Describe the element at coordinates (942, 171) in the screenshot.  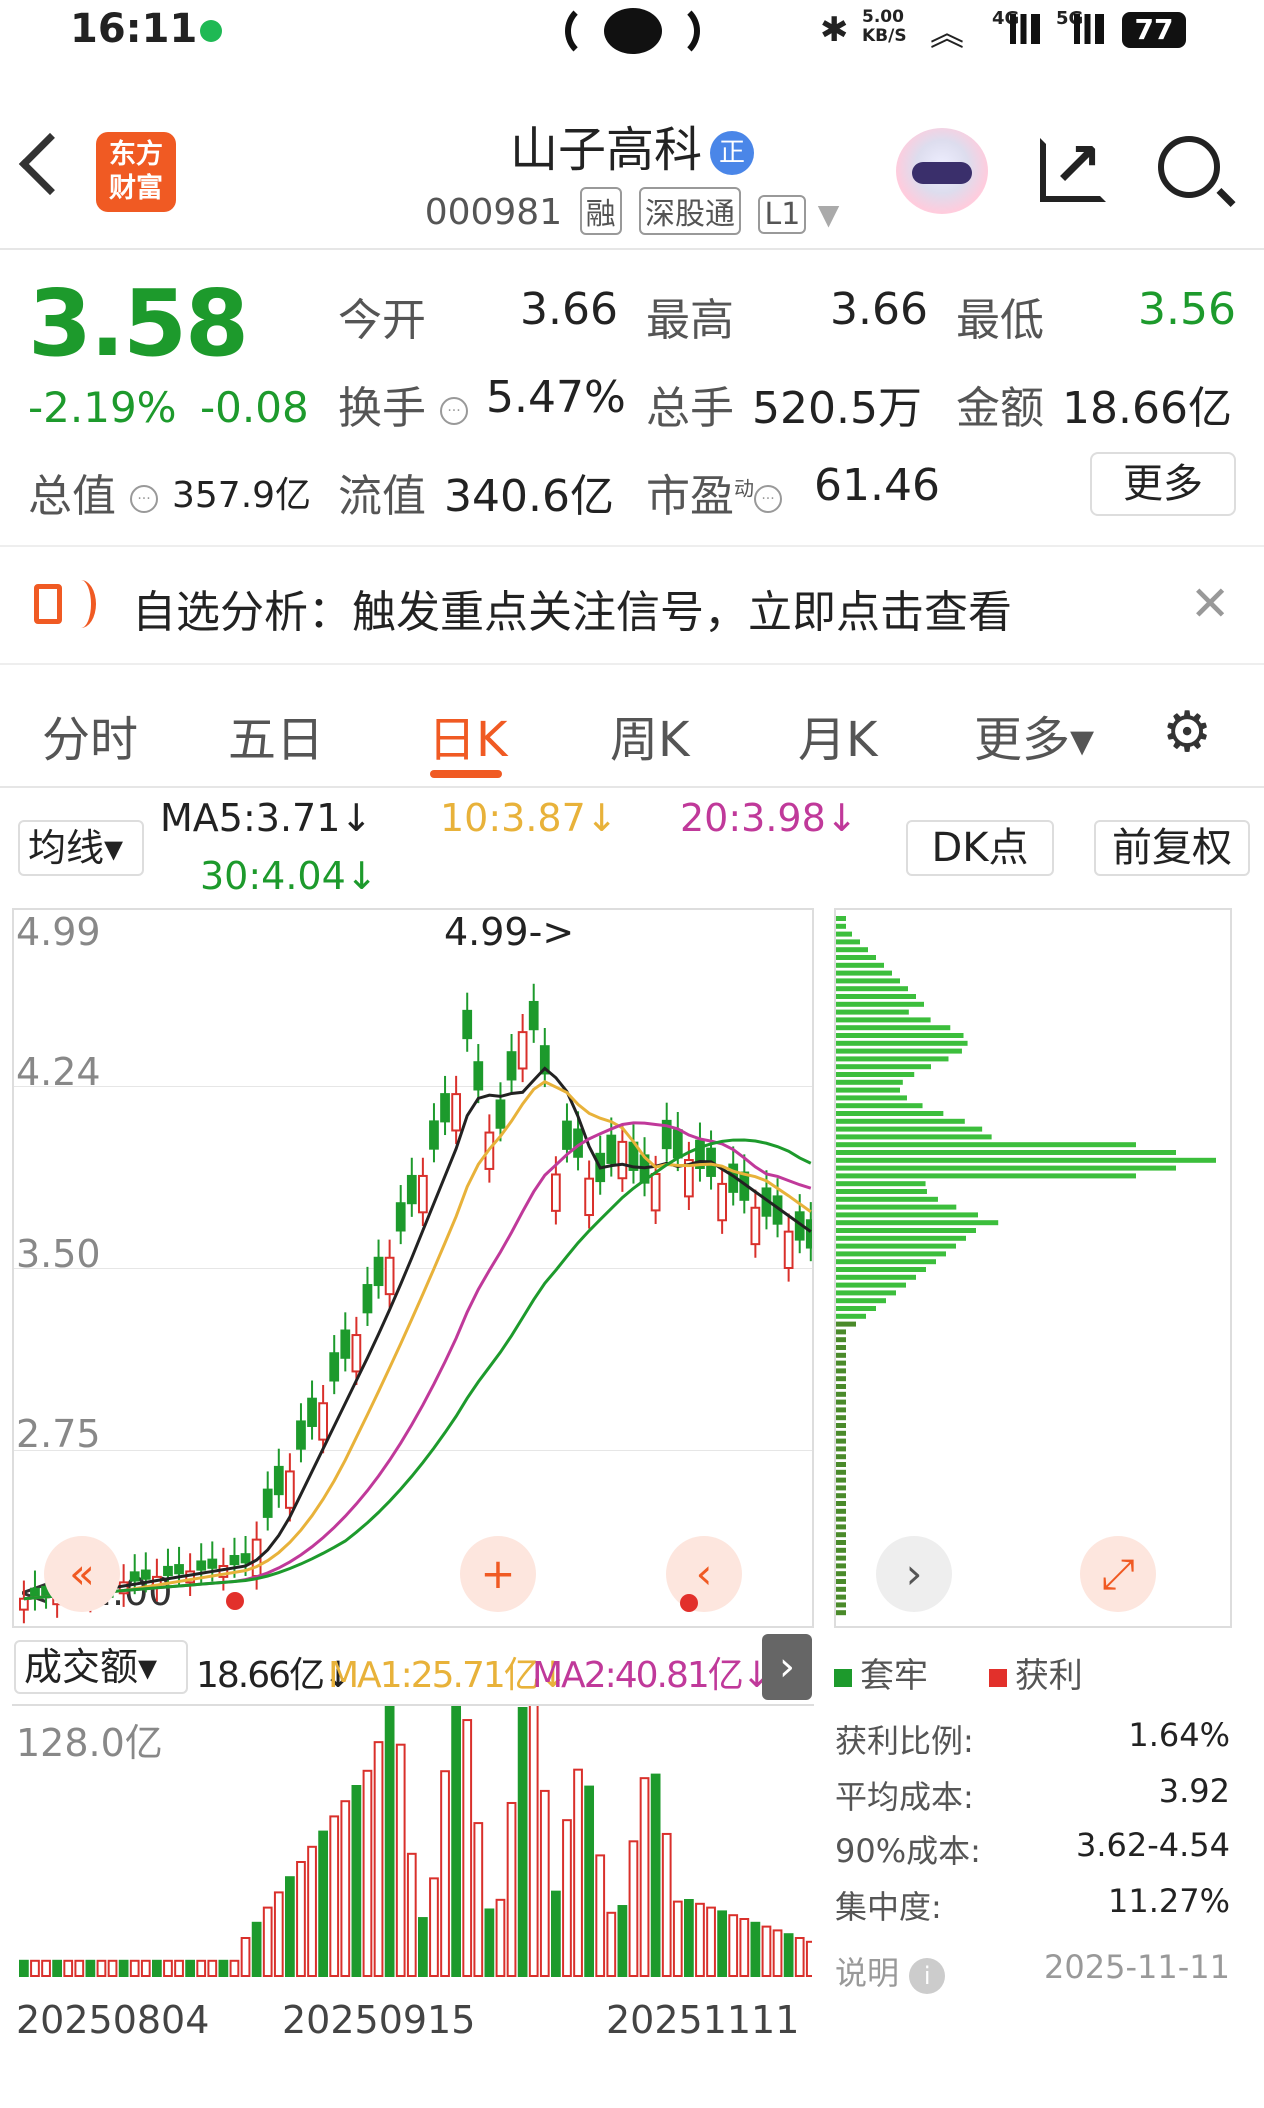
I see `assistant-avatar` at that location.